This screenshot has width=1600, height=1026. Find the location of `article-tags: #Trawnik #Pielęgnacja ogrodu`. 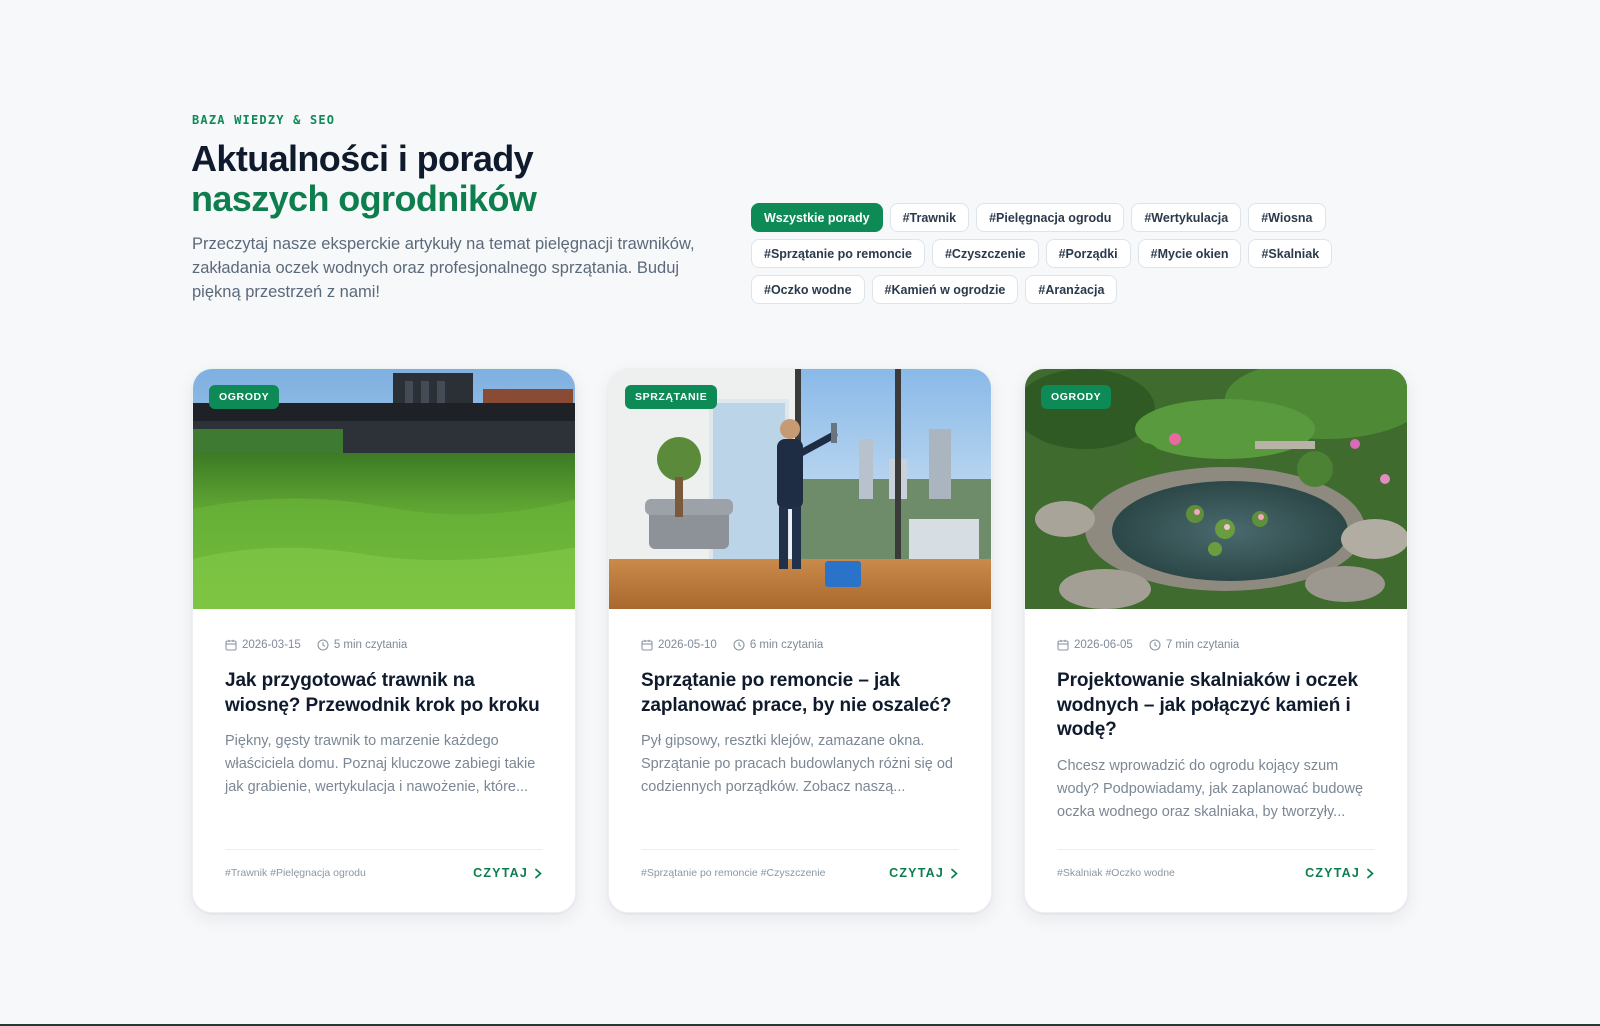

article-tags: #Trawnik #Pielęgnacja ogrodu is located at coordinates (295, 873).